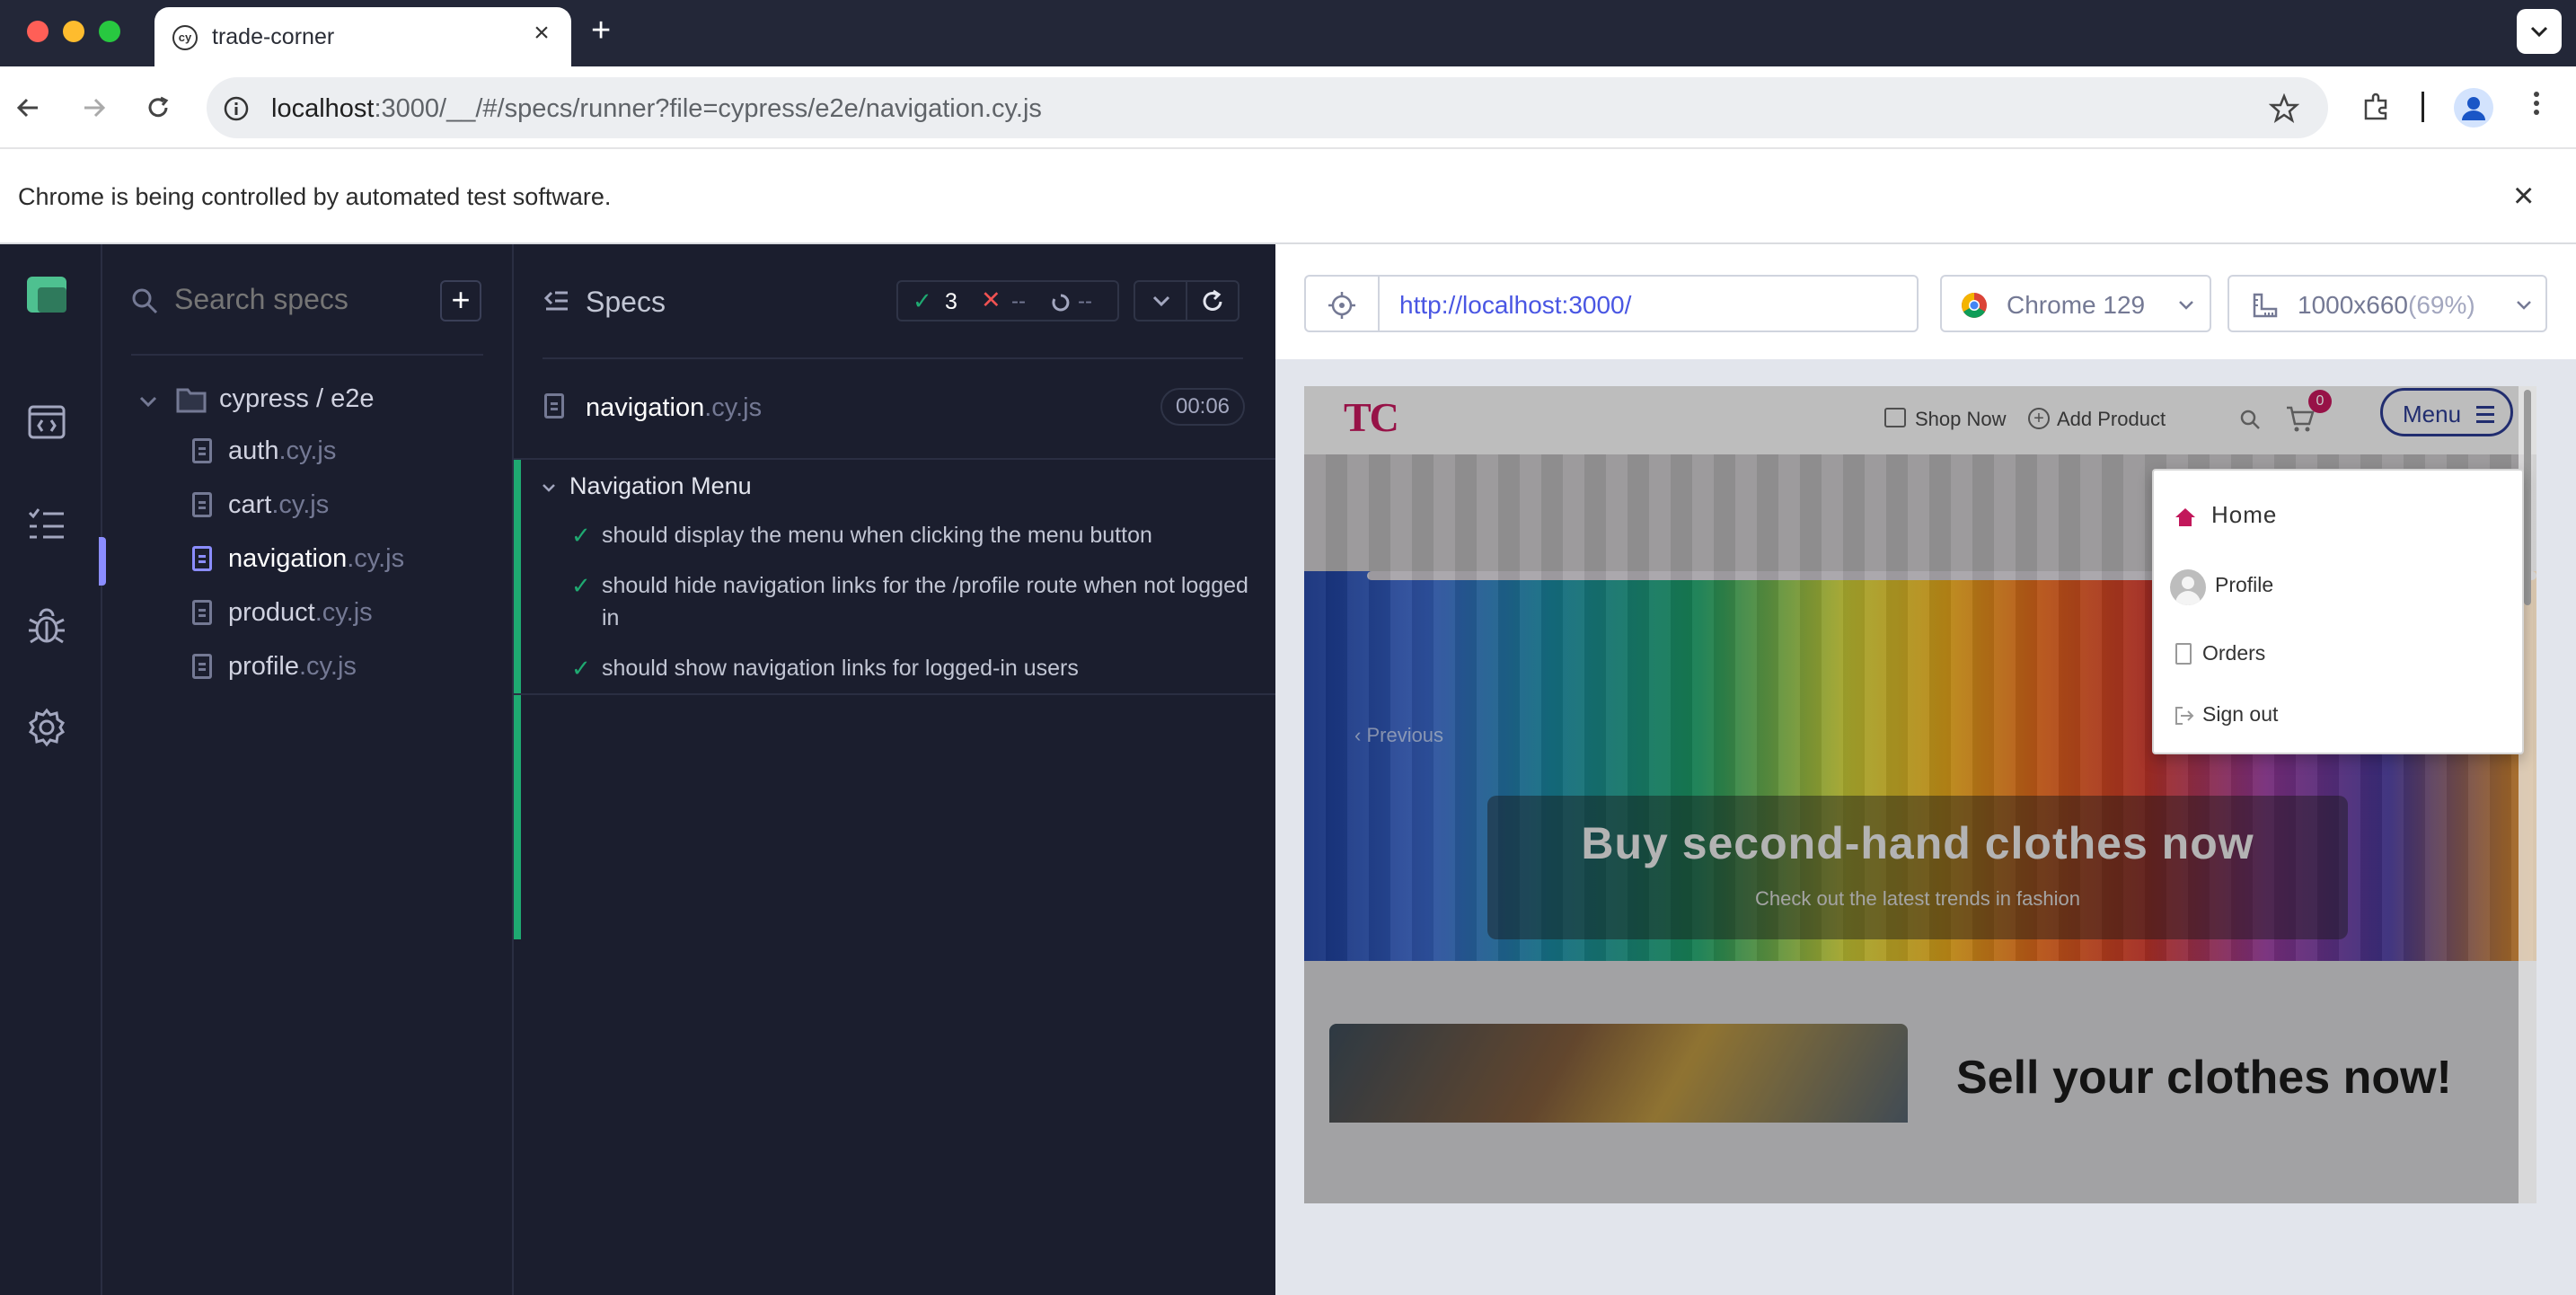 Image resolution: width=2576 pixels, height=1295 pixels. What do you see at coordinates (2188, 587) in the screenshot?
I see `avatar` at bounding box center [2188, 587].